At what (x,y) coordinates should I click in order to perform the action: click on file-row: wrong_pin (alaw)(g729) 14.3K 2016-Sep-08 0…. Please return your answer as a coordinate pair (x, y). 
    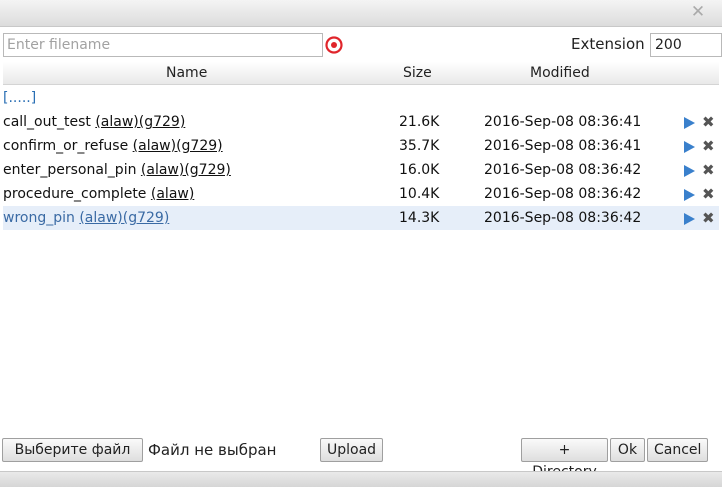
    Looking at the image, I should click on (361, 218).